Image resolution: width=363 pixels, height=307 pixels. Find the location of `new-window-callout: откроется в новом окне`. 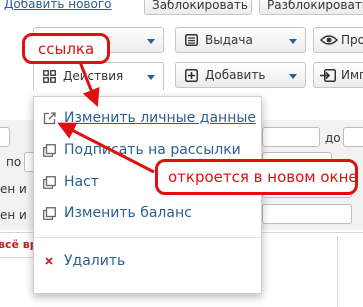

new-window-callout: откроется в новом окне is located at coordinates (256, 177).